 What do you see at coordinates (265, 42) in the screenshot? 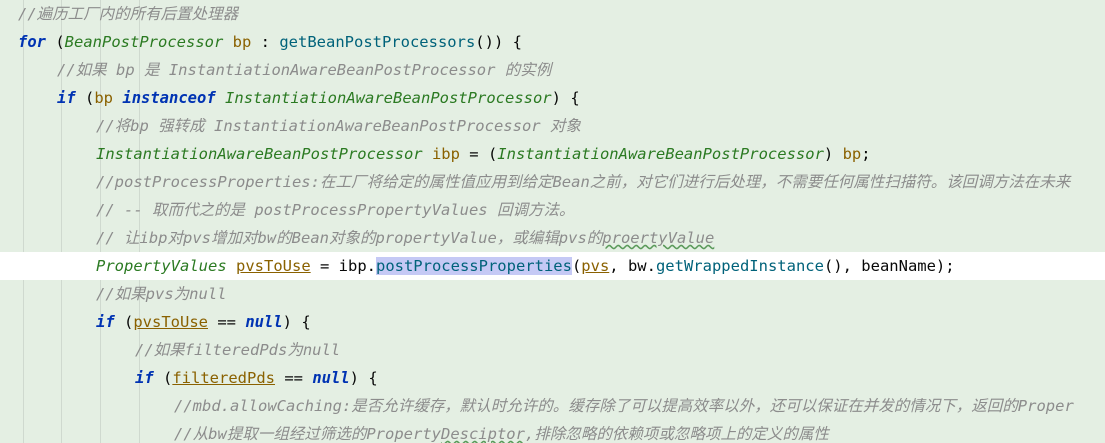
I see `punctuation: :` at bounding box center [265, 42].